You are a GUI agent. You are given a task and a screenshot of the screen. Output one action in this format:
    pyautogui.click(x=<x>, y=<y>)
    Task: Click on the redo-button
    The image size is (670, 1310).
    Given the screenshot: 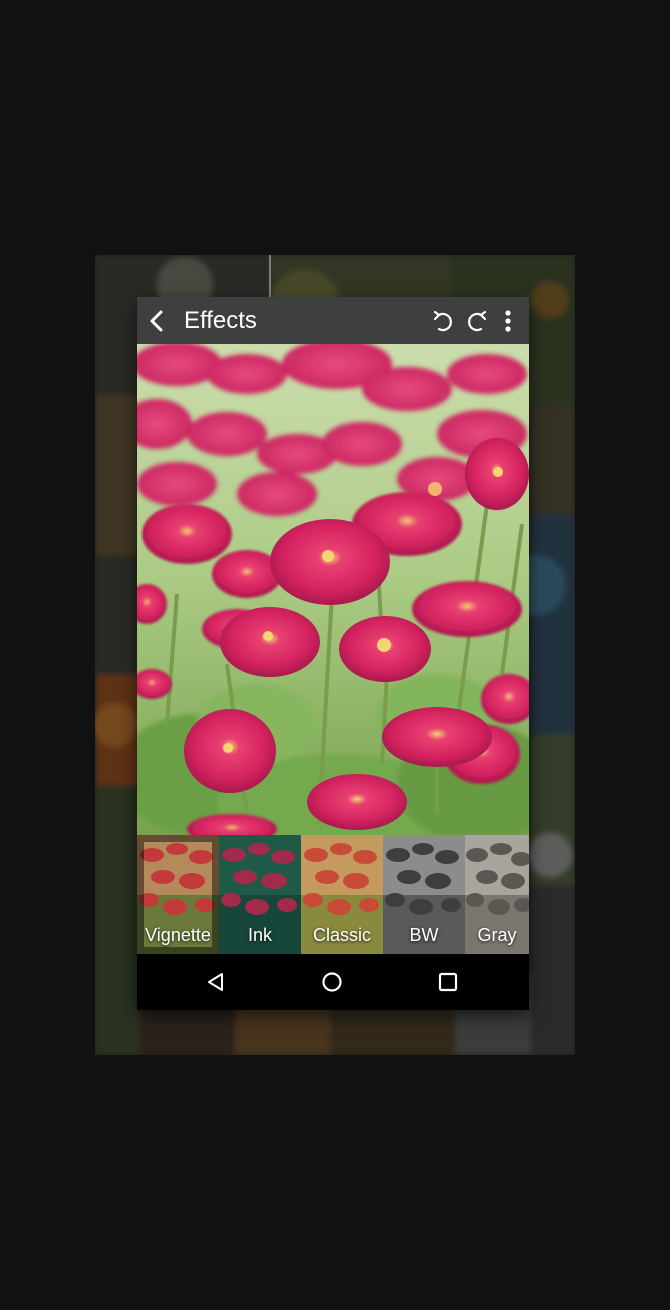 What is the action you would take?
    pyautogui.click(x=477, y=320)
    